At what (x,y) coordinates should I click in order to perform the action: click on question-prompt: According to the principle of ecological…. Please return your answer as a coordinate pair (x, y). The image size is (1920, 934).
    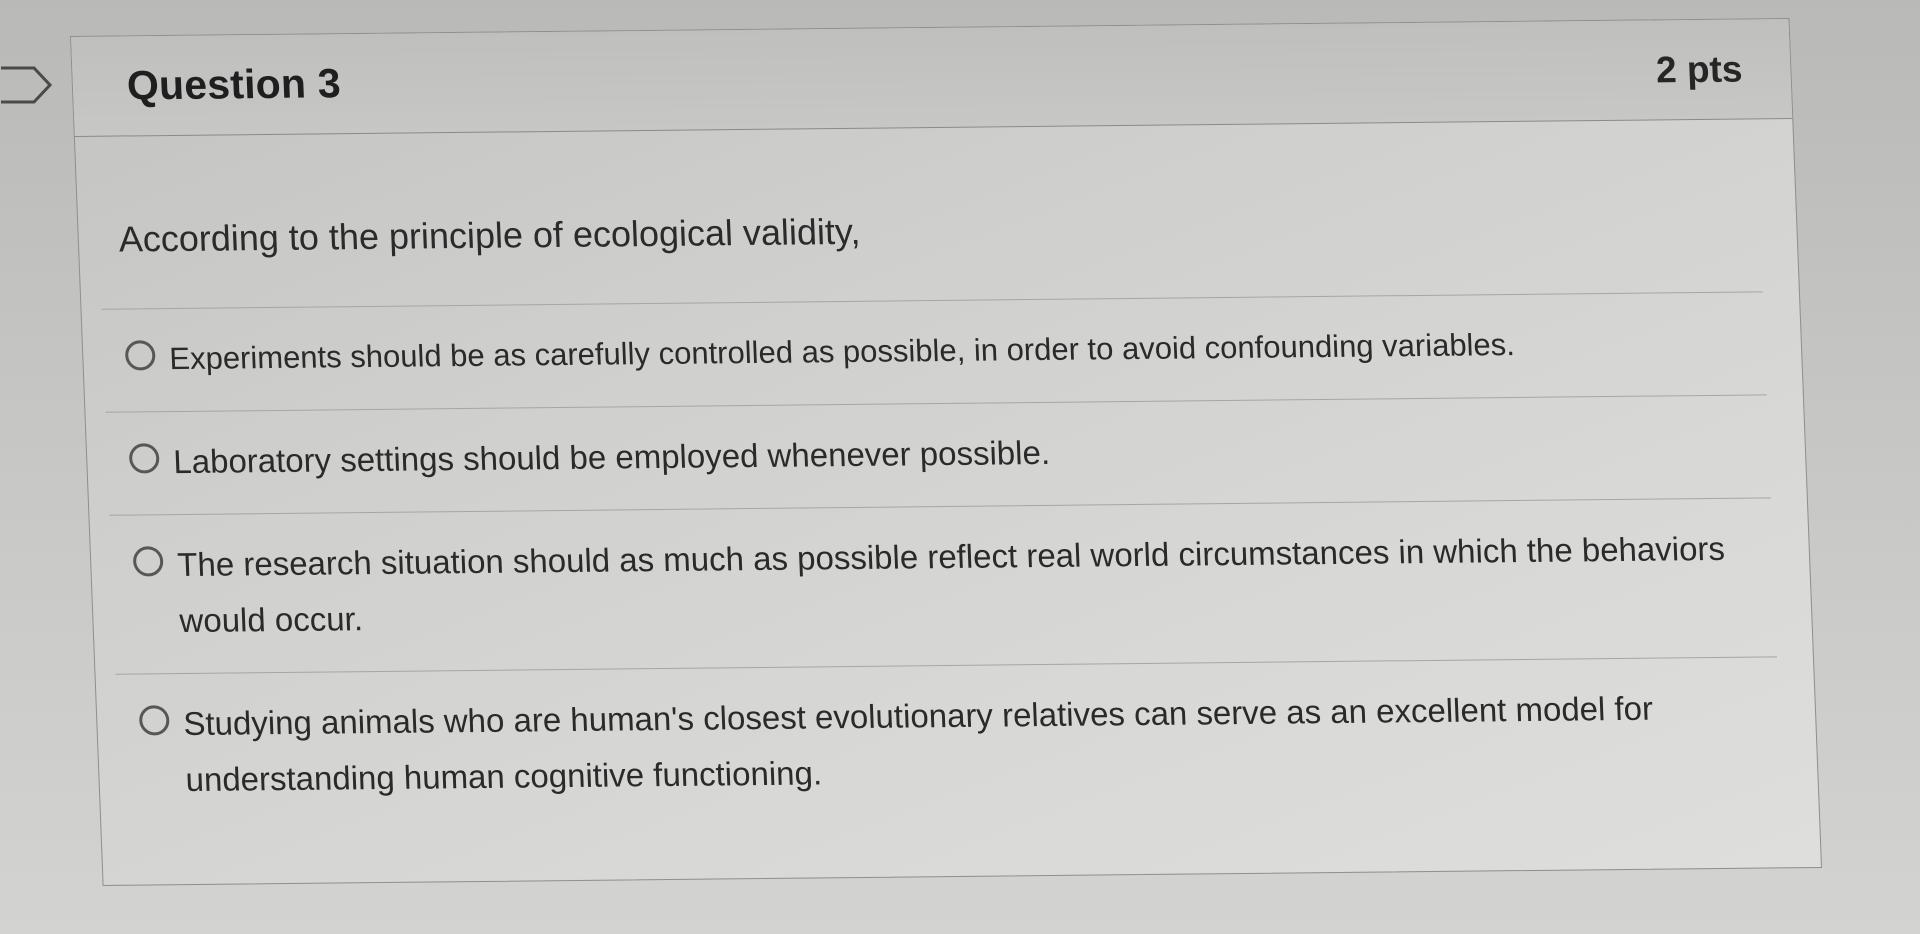
    Looking at the image, I should click on (490, 235).